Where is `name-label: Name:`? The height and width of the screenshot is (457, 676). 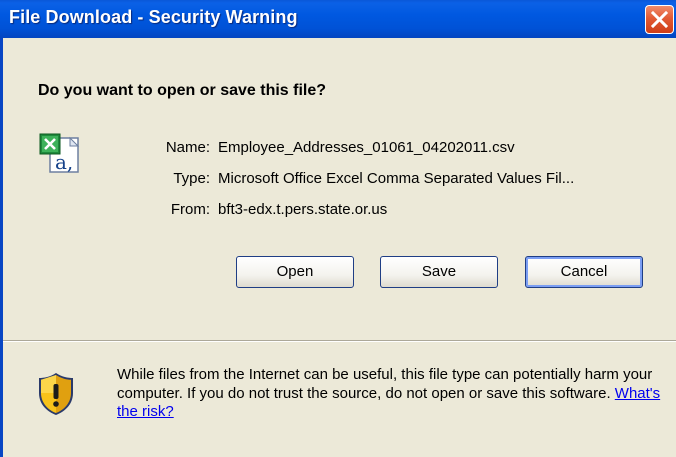
name-label: Name: is located at coordinates (187, 147).